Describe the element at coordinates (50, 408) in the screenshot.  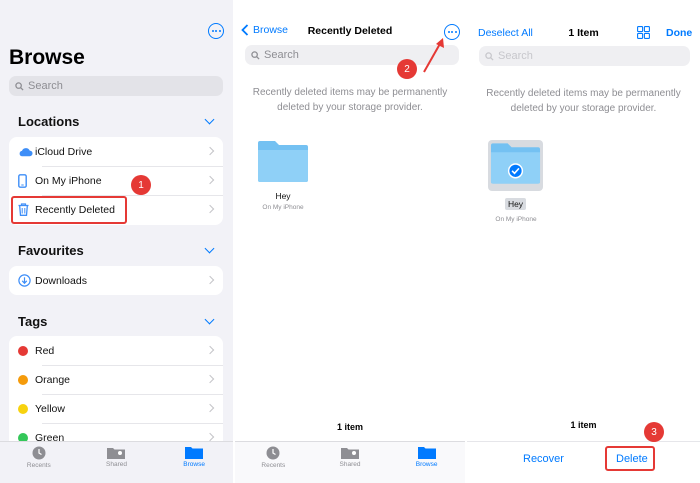
I see `tag-label: Yellow` at that location.